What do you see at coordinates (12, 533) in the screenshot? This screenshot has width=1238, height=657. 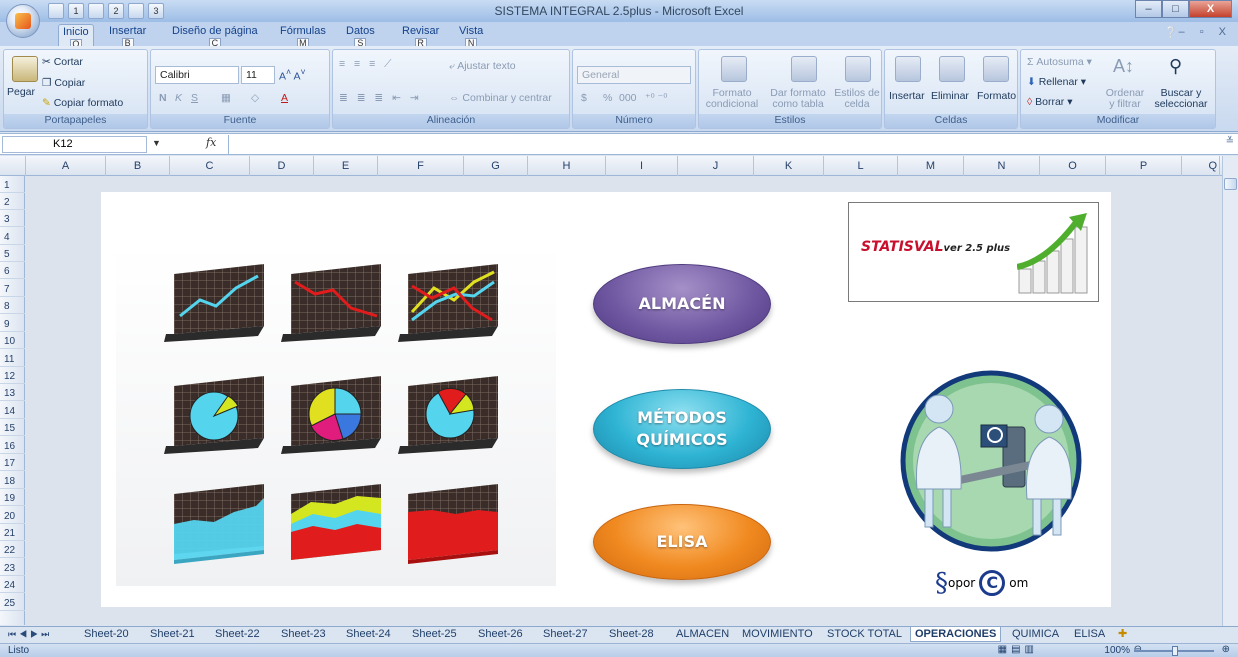 I see `row-header: 21` at bounding box center [12, 533].